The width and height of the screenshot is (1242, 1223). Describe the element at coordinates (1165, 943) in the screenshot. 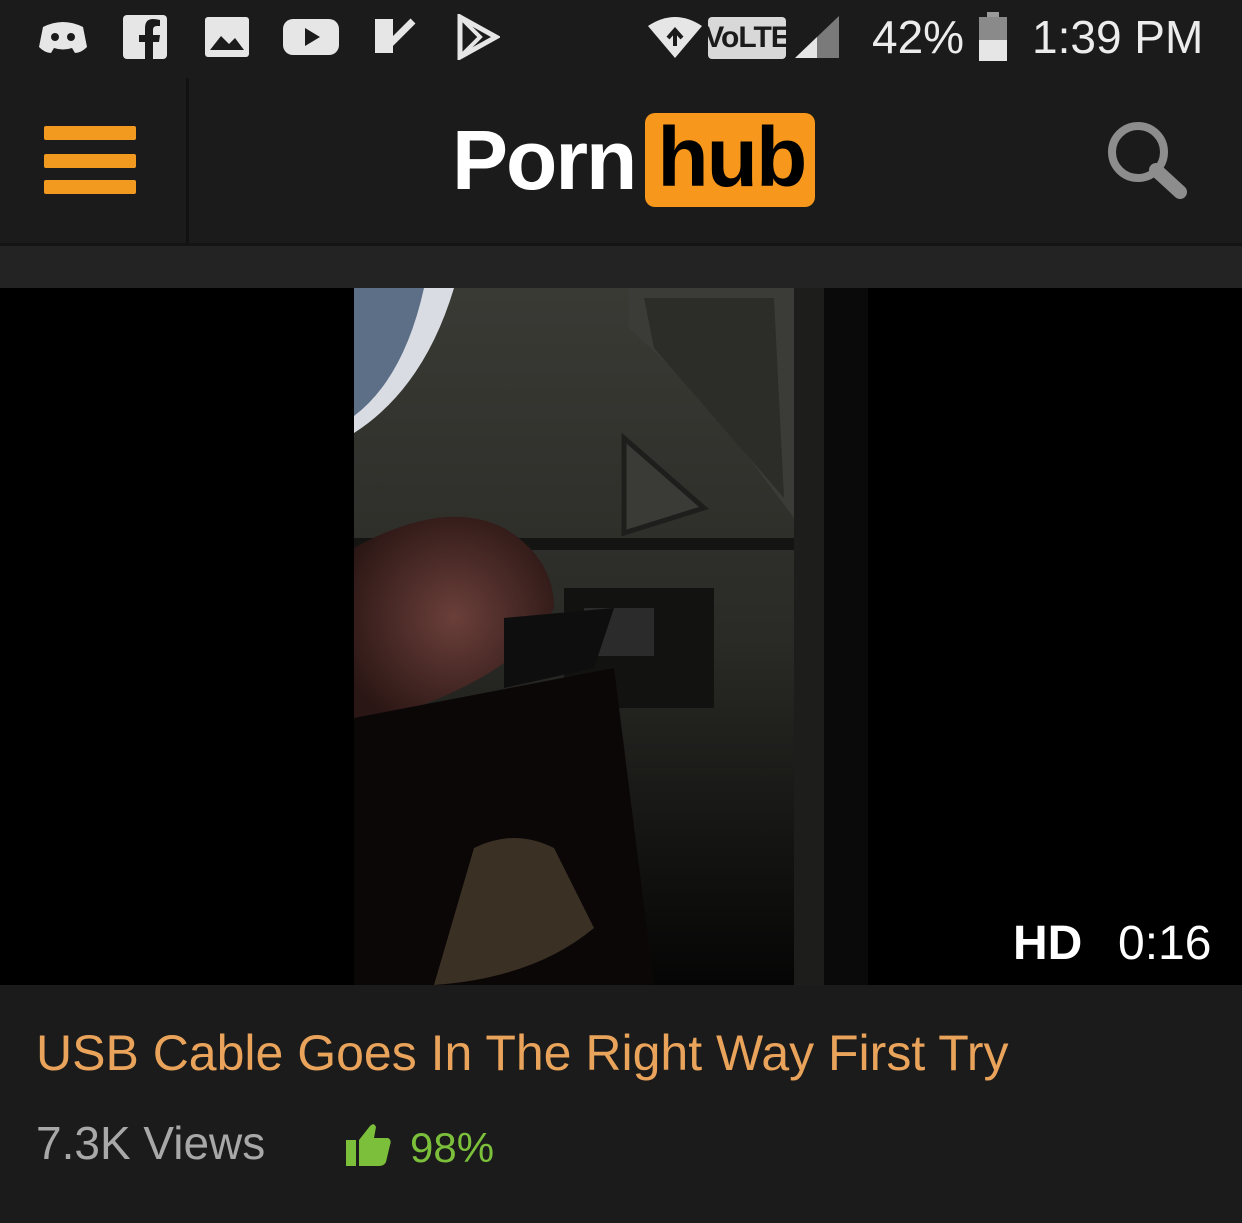

I see `video-duration: 0:16` at that location.